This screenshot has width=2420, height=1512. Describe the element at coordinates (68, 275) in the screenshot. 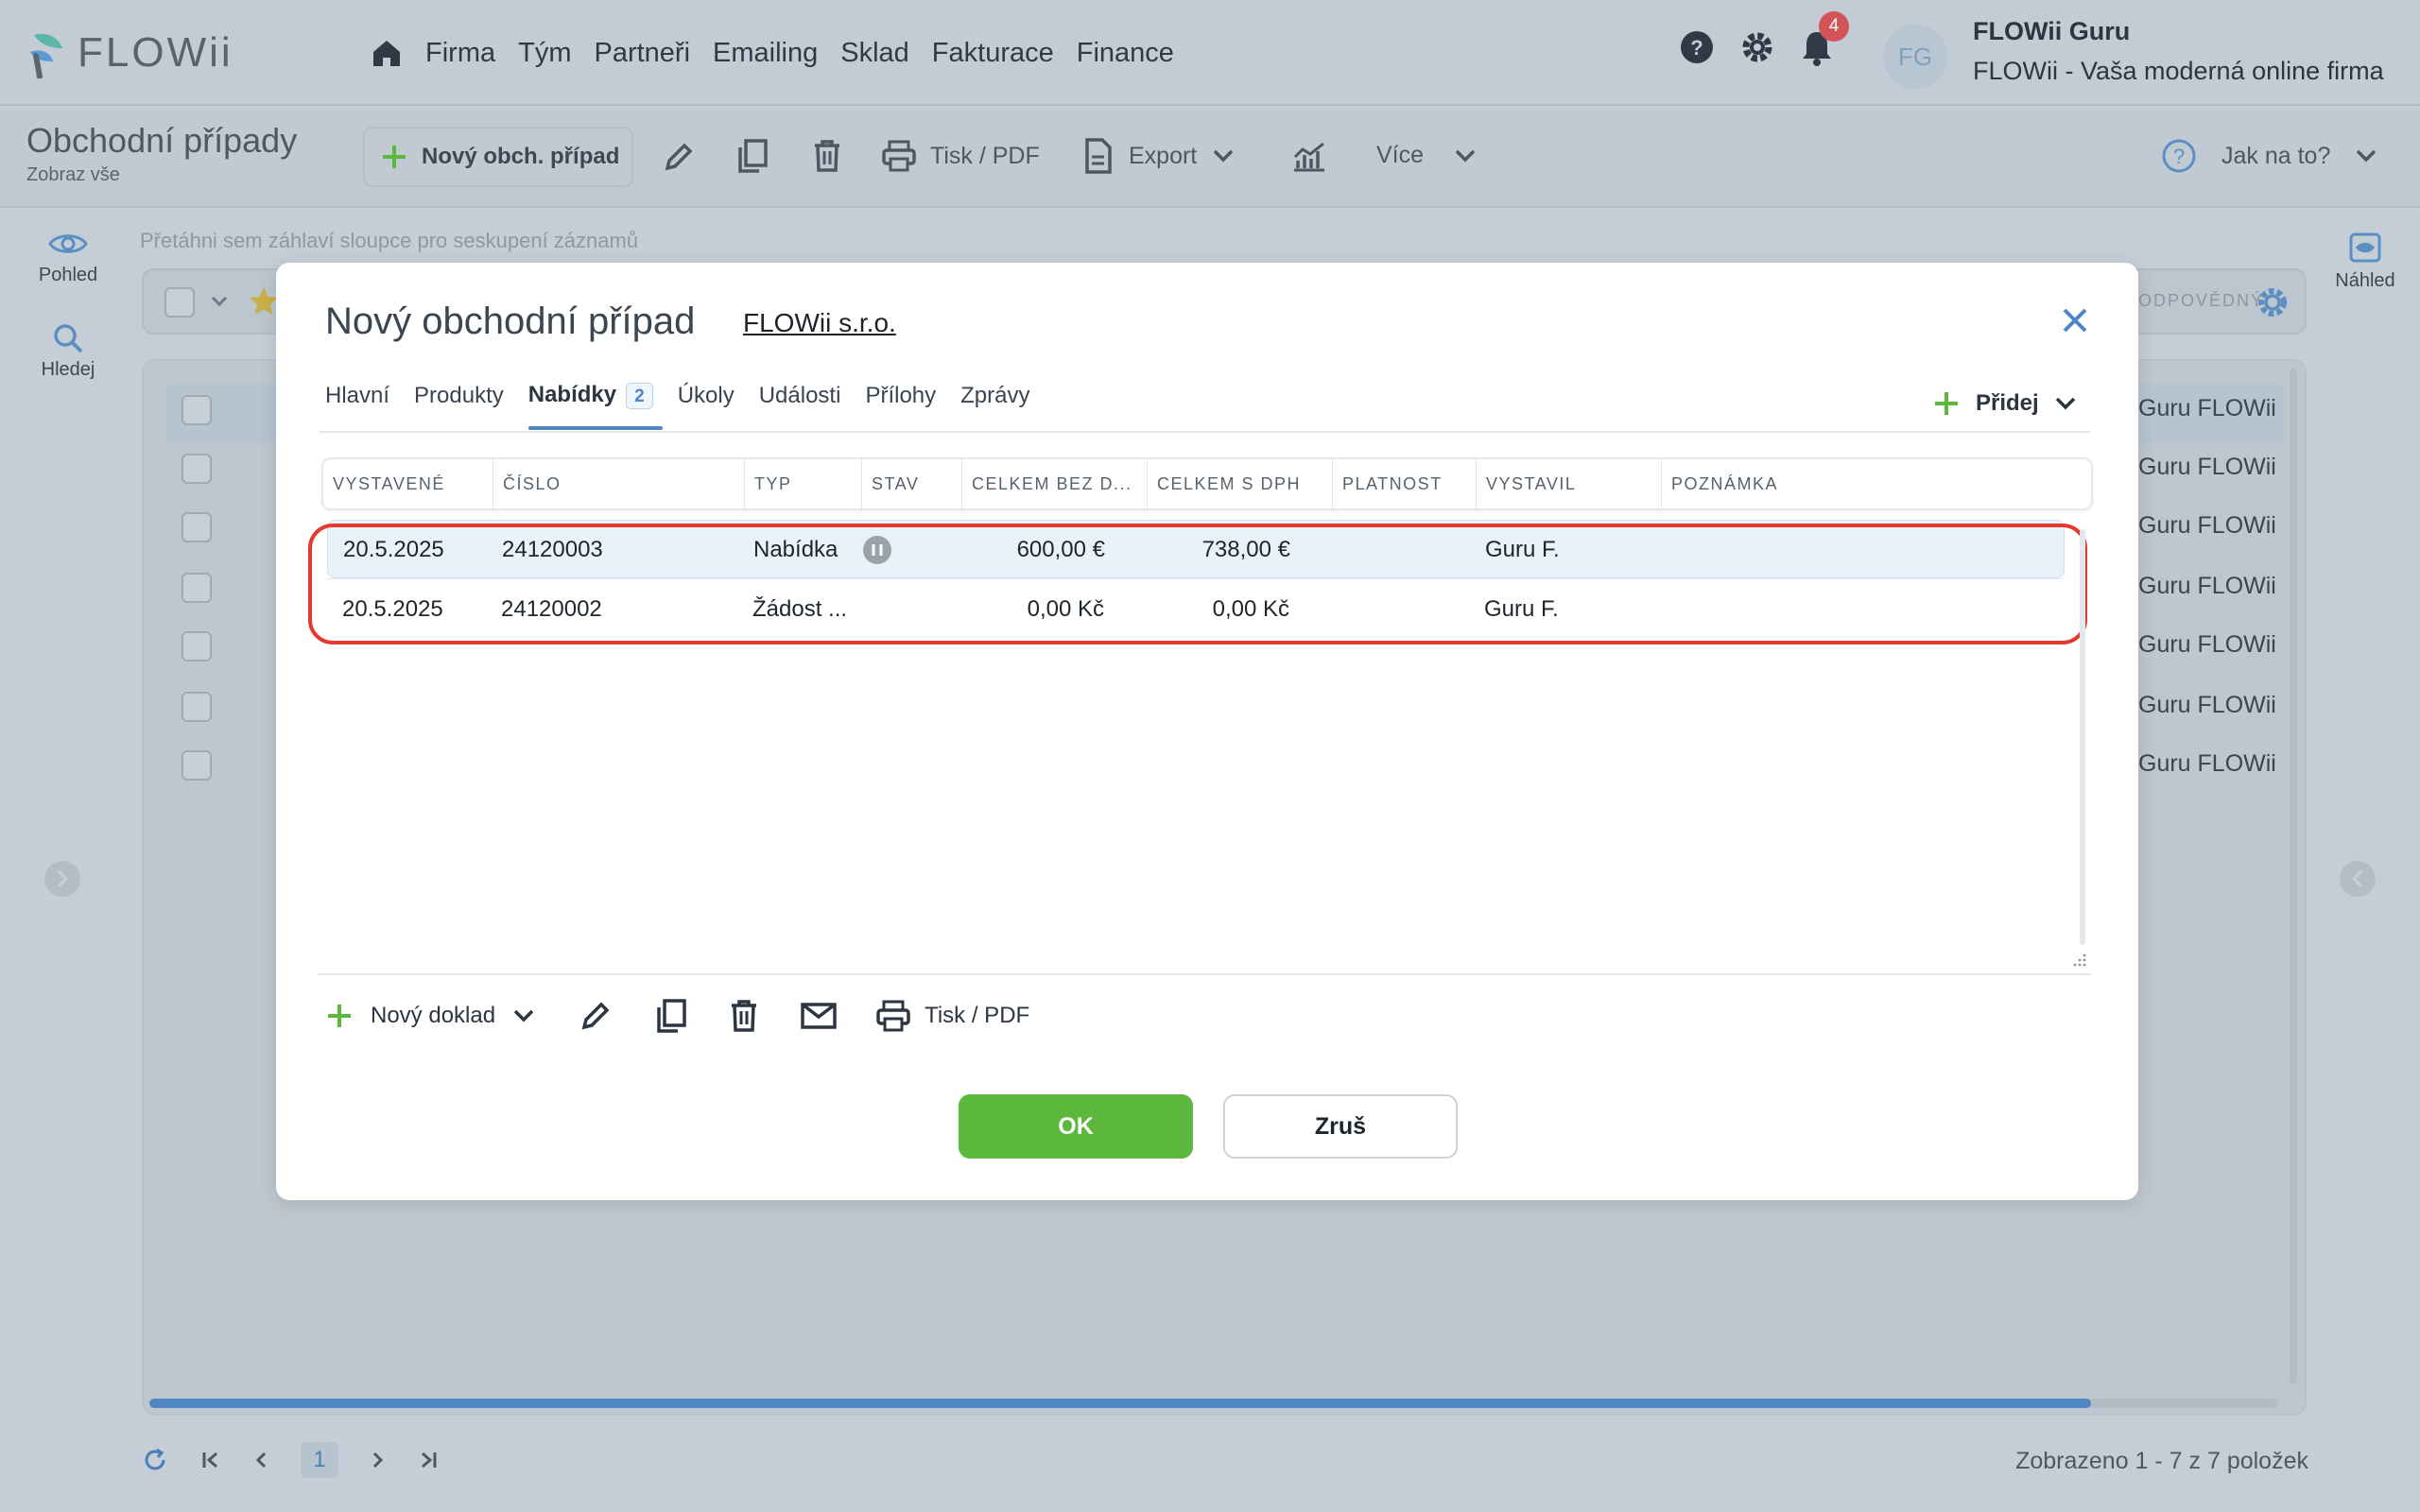

I see `view-label: Pohled` at that location.